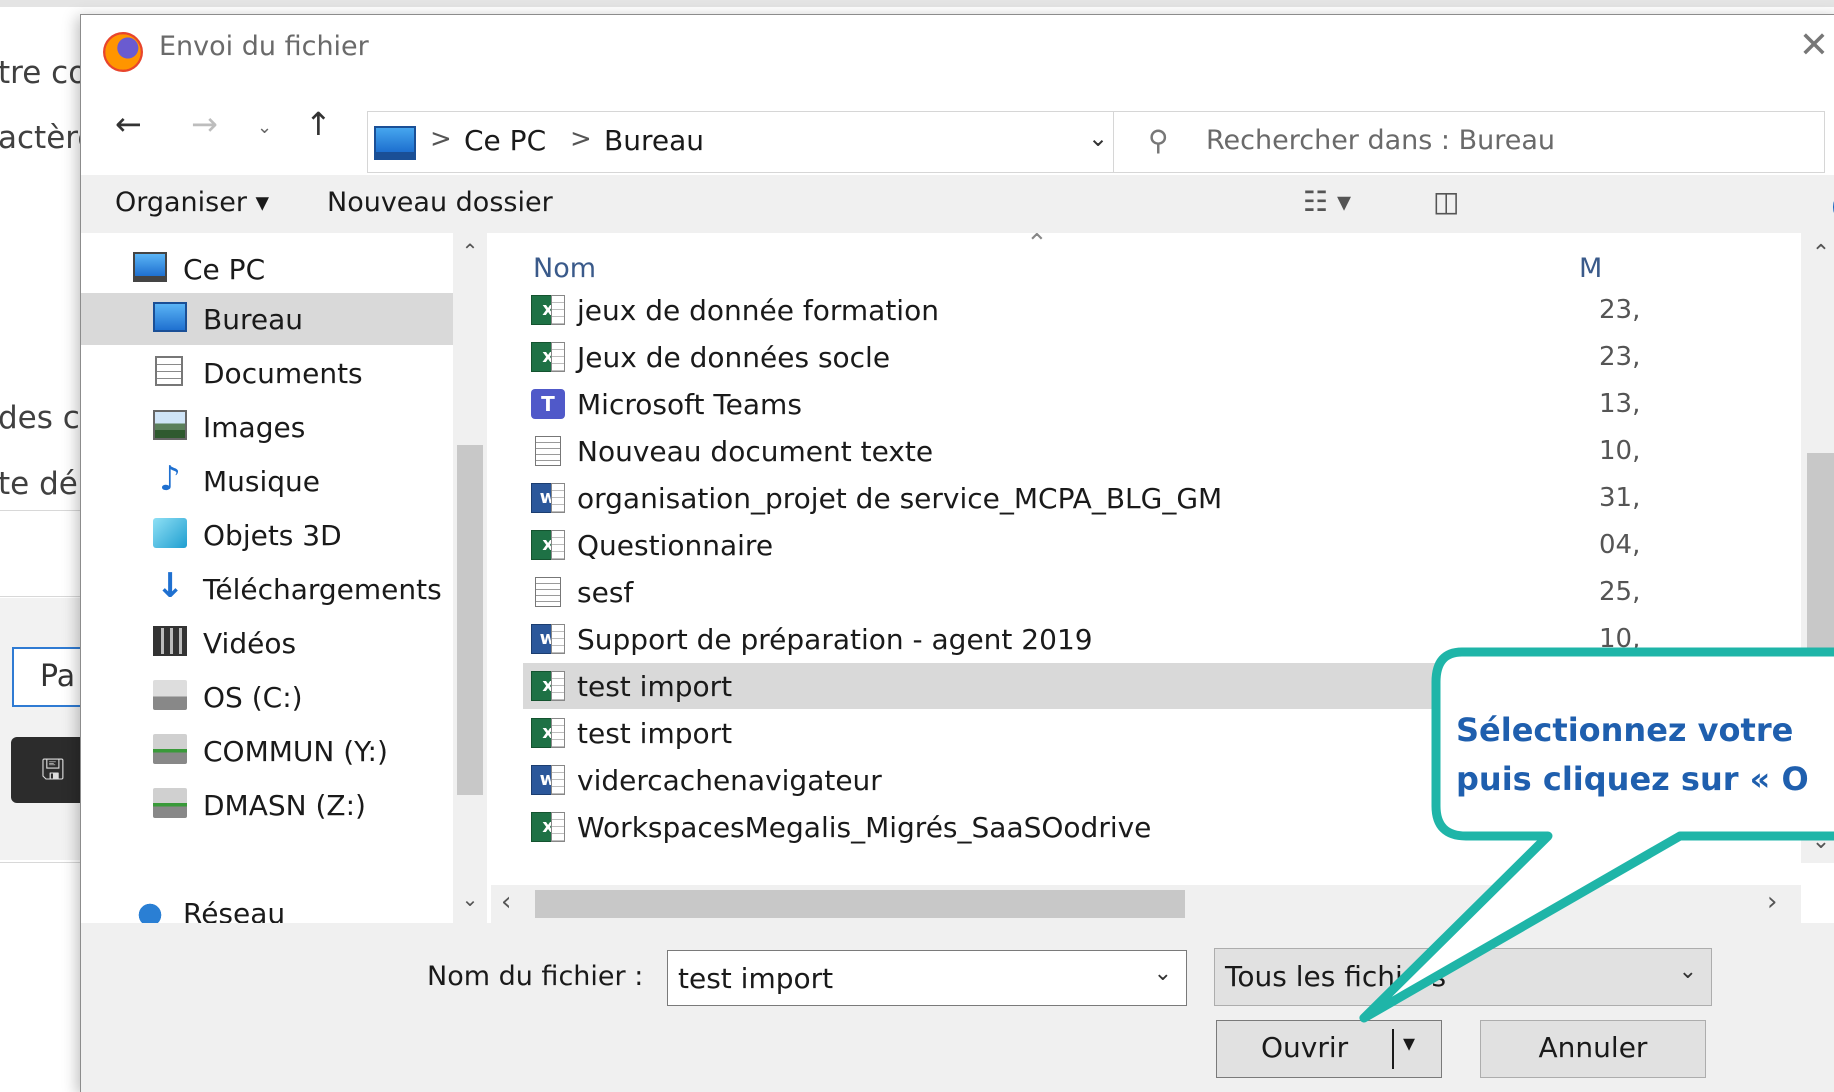 This screenshot has width=1834, height=1092. I want to click on bg-form-panel, so click(41, 729).